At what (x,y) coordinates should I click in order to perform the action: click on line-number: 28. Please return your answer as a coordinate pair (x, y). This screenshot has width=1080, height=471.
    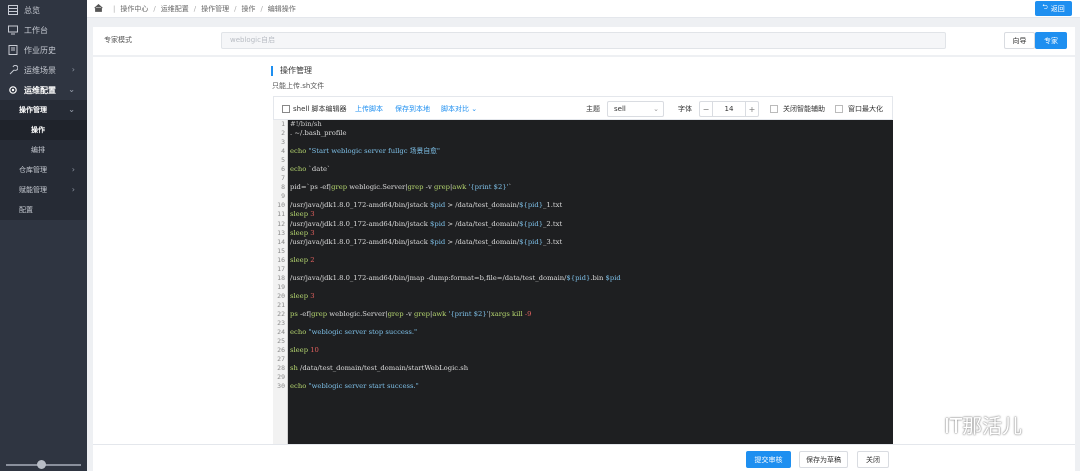
    Looking at the image, I should click on (281, 368).